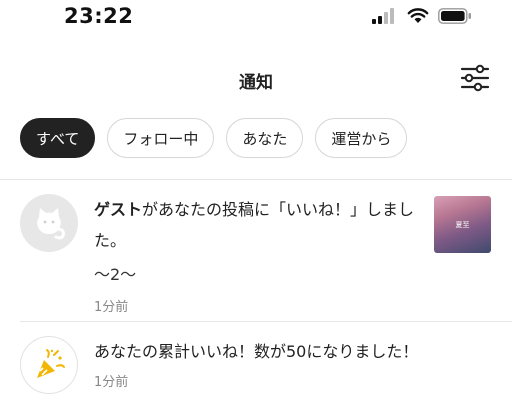 The image size is (512, 402). I want to click on cellular-signal-icon, so click(383, 16).